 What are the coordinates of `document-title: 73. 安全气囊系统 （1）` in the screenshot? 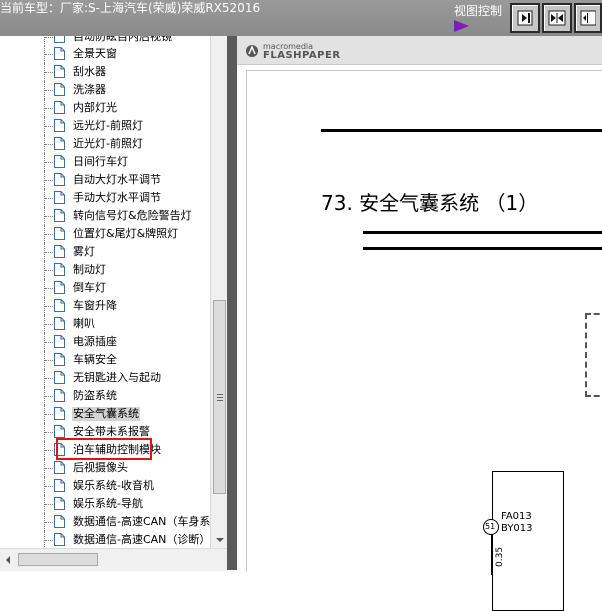 It's located at (430, 203).